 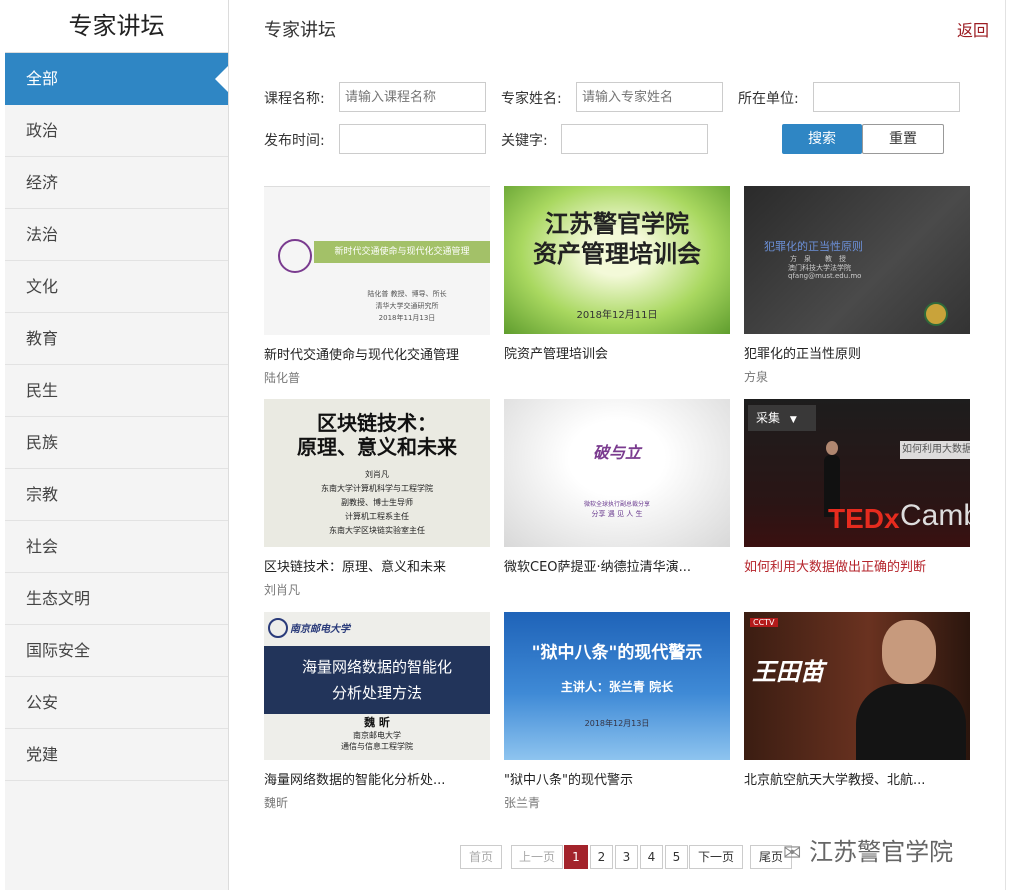 What do you see at coordinates (617, 778) in the screenshot?
I see `lecture-title: "狱中八条"的现代警示` at bounding box center [617, 778].